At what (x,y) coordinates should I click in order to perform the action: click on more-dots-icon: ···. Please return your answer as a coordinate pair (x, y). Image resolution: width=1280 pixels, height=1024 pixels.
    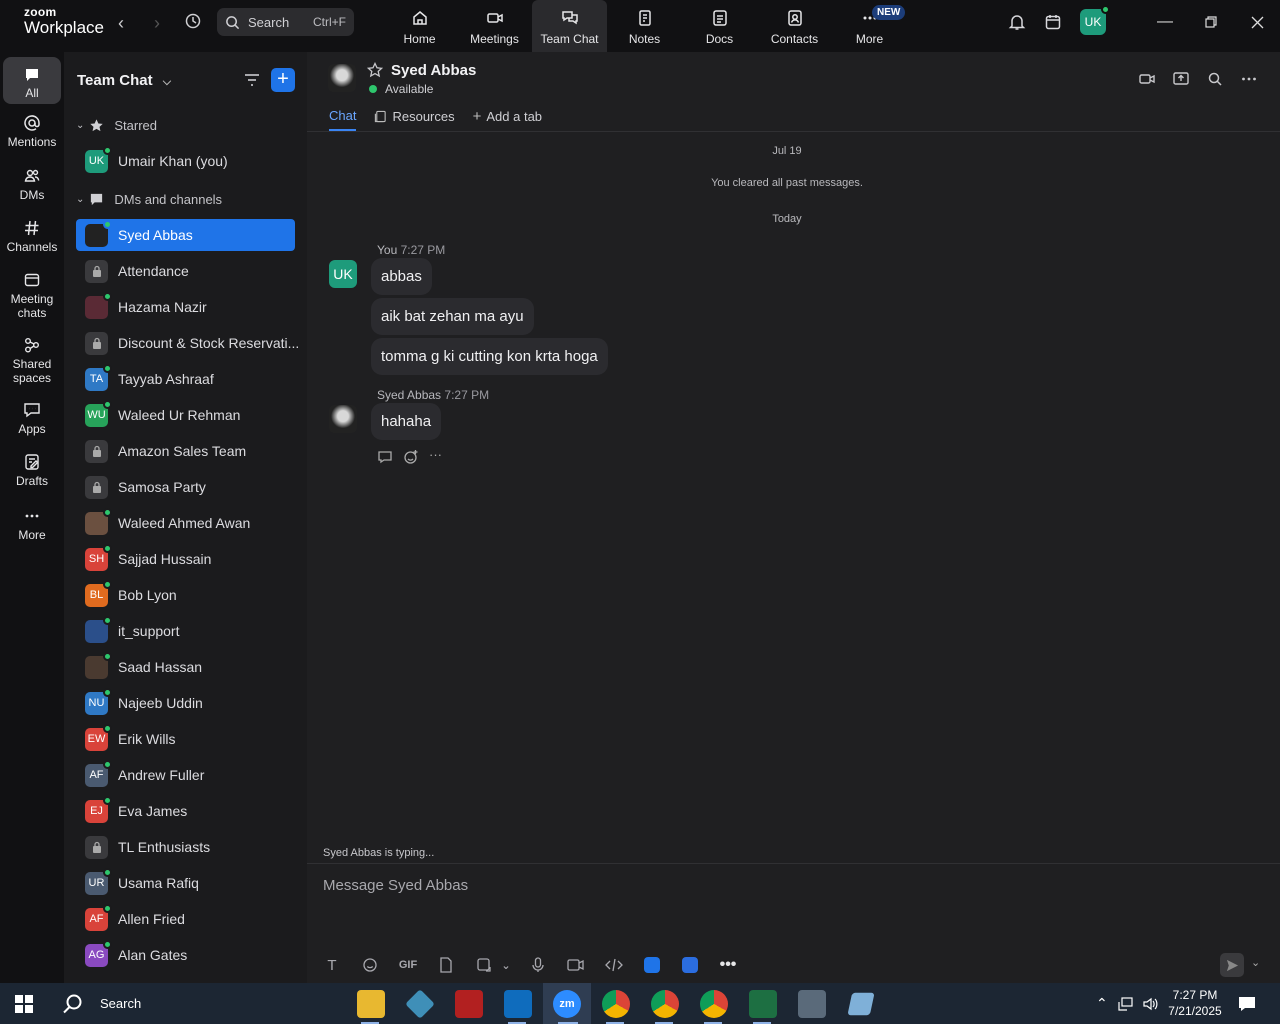
    Looking at the image, I should click on (435, 456).